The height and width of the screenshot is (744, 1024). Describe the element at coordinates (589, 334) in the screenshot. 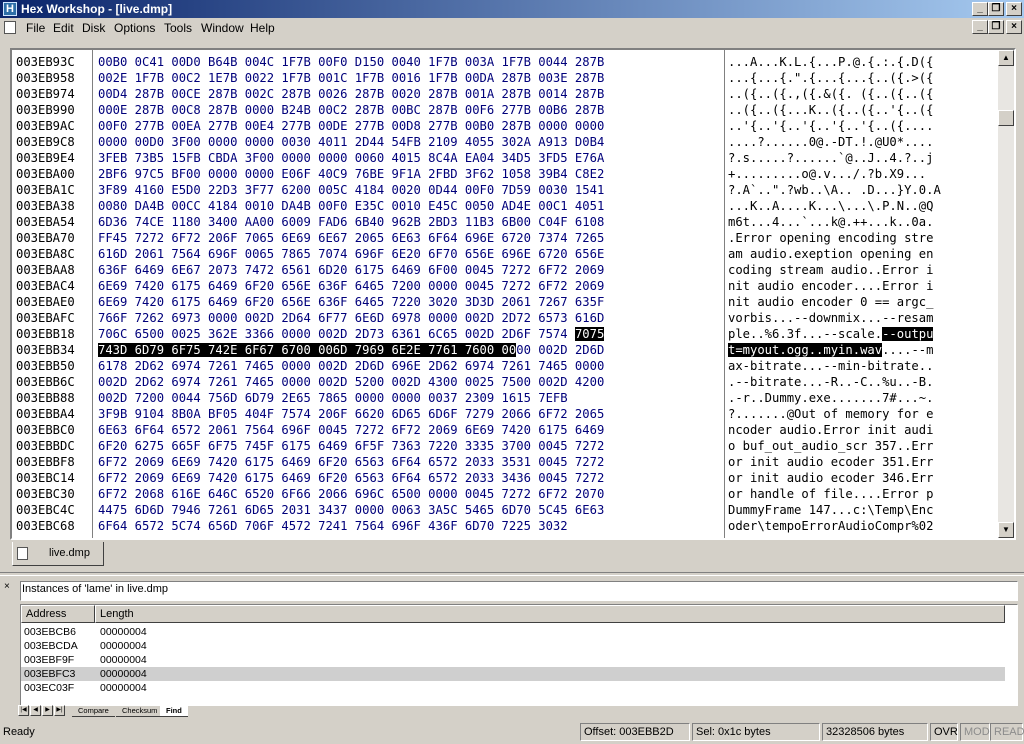

I see `selection-highlight: 7075` at that location.